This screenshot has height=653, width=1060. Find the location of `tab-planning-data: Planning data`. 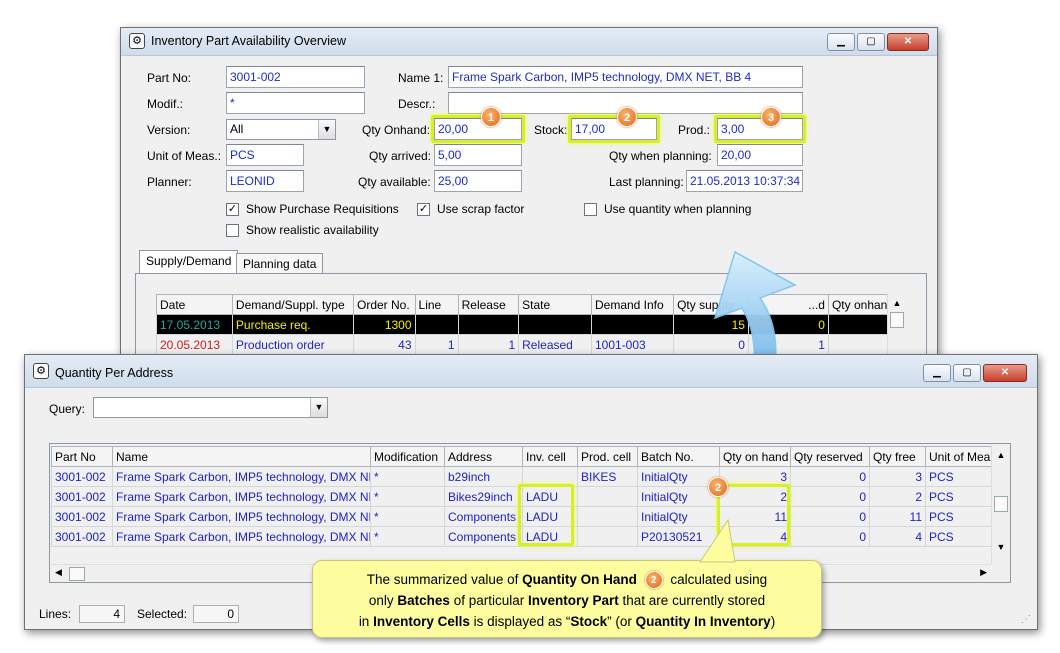

tab-planning-data: Planning data is located at coordinates (280, 264).